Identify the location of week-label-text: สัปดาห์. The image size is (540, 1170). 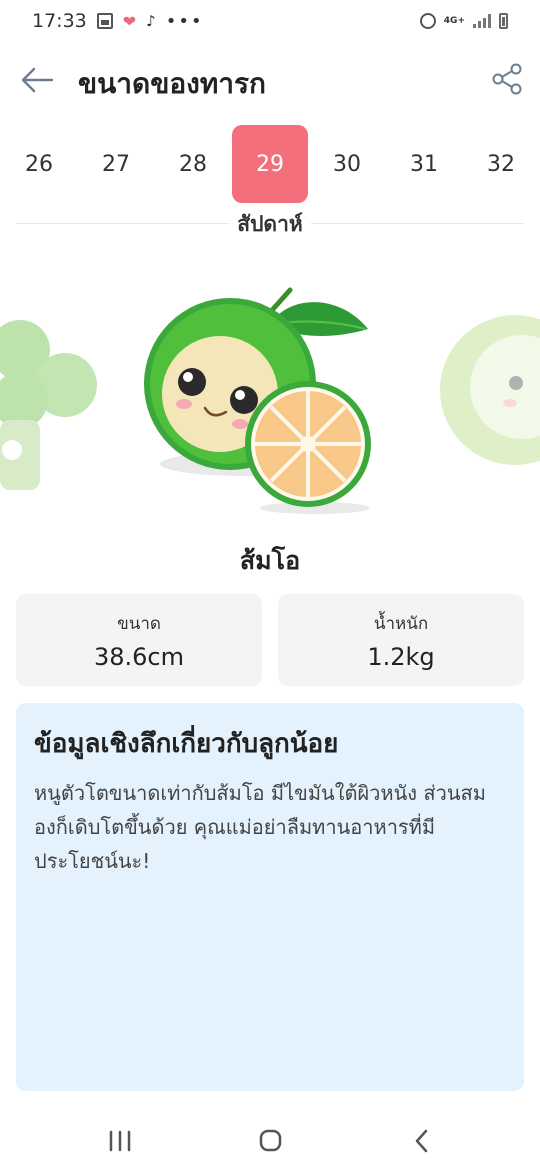
(270, 224).